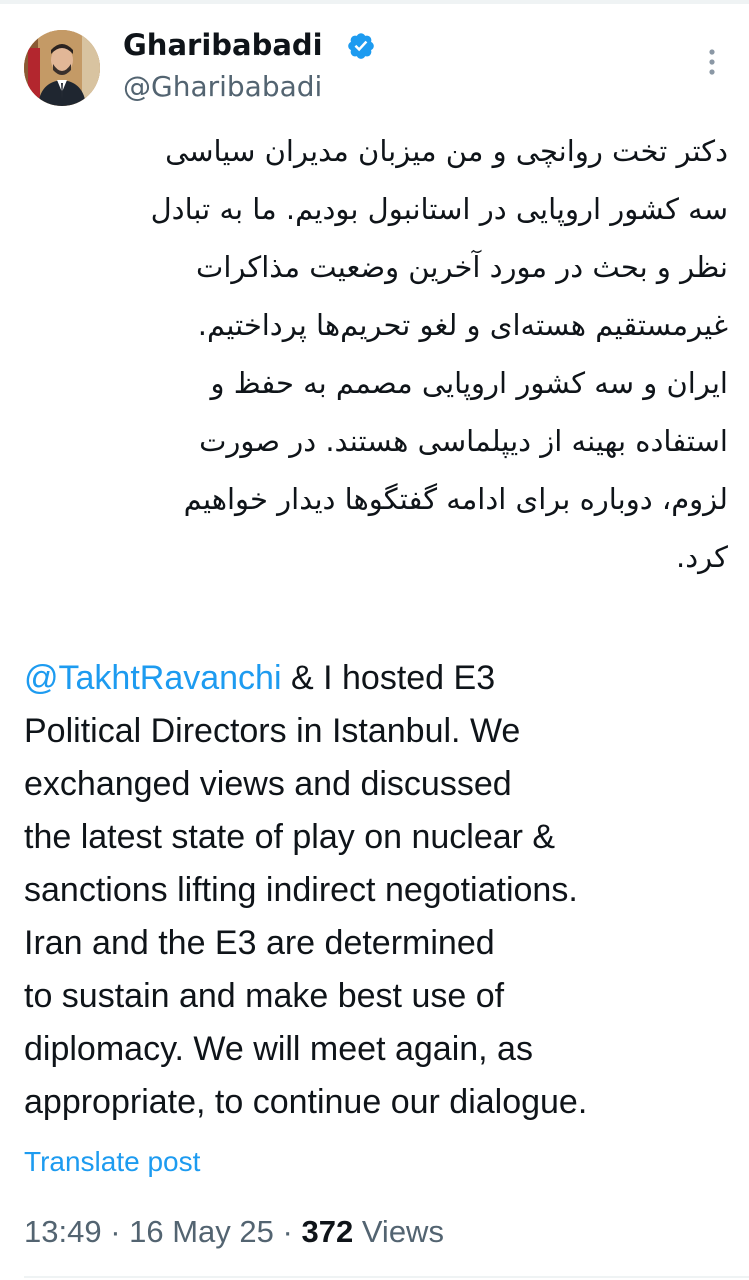  Describe the element at coordinates (112, 1162) in the screenshot. I see `translate-post-link: Translate post` at that location.